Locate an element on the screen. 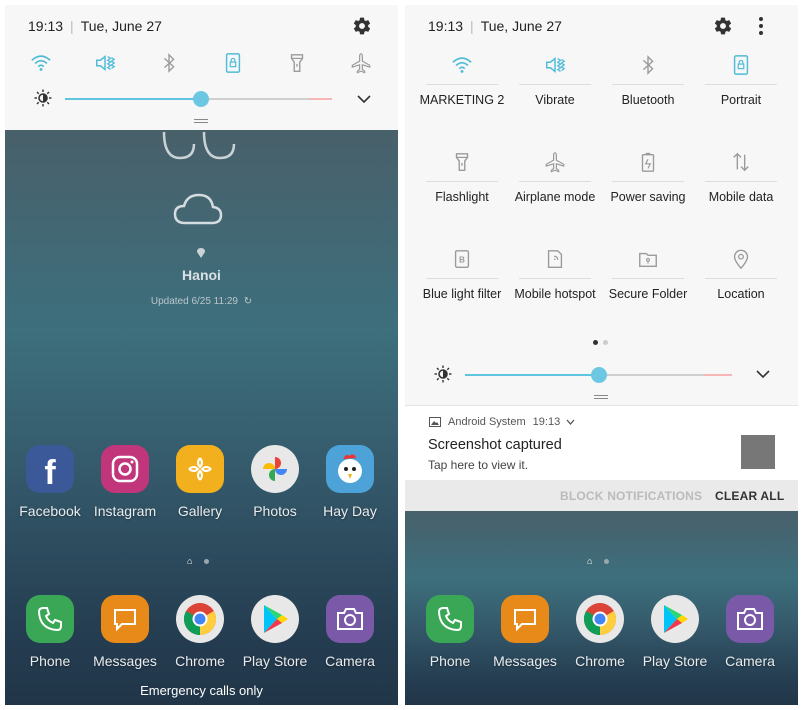  flashlight-toggle is located at coordinates (297, 63).